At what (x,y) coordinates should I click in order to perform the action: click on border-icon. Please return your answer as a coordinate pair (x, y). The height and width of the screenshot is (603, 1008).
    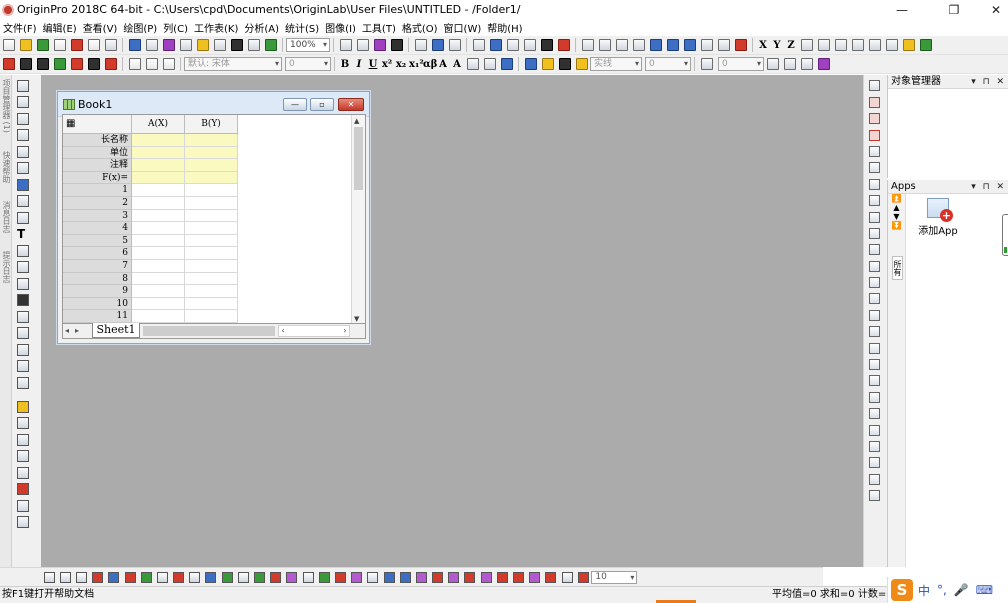
    Looking at the image, I should click on (706, 64).